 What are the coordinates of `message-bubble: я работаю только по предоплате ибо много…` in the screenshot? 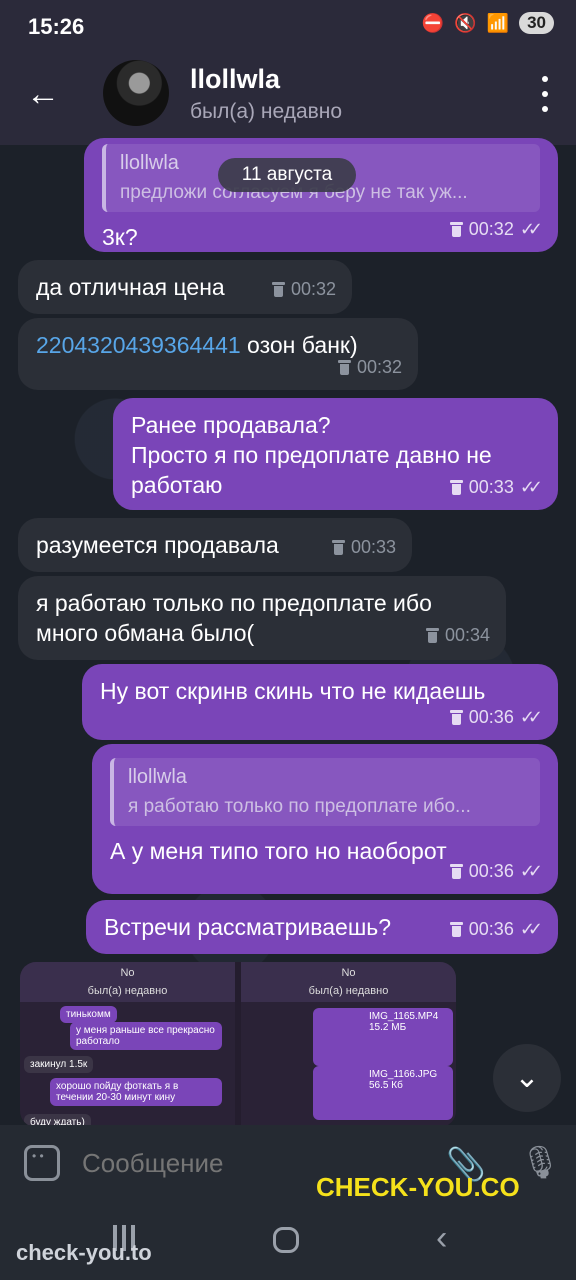 It's located at (262, 618).